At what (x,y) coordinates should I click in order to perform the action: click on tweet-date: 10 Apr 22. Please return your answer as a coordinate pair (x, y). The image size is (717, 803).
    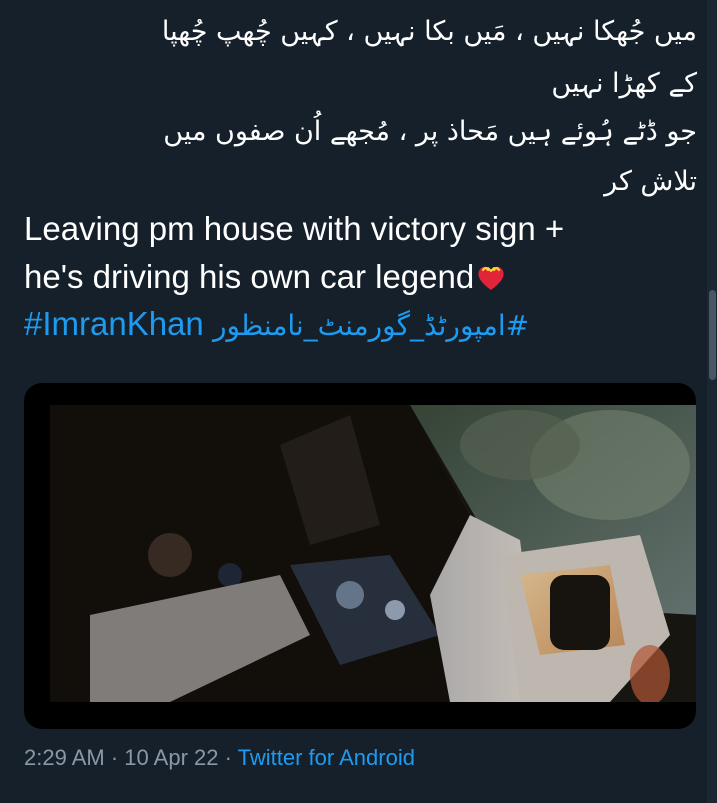
    Looking at the image, I should click on (171, 757).